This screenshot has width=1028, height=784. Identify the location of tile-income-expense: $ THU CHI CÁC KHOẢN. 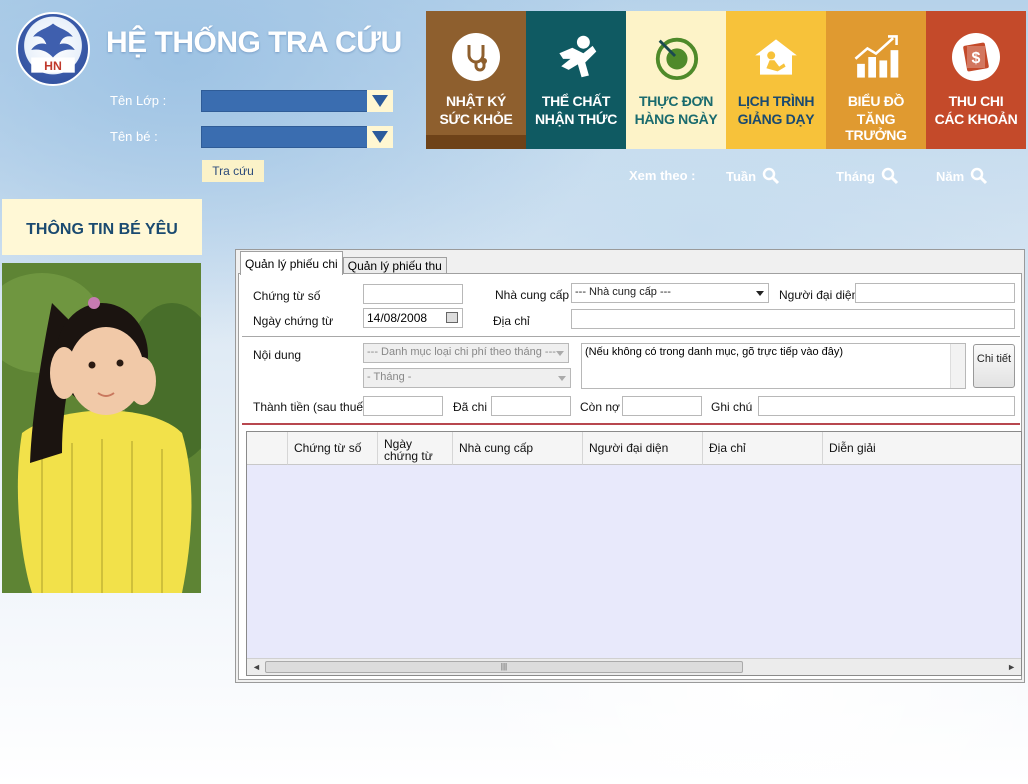
(976, 80).